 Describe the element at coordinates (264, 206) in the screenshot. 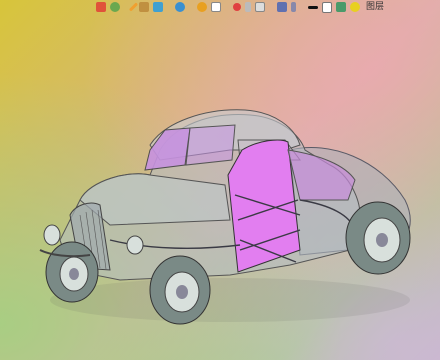

I see `door-panel` at that location.